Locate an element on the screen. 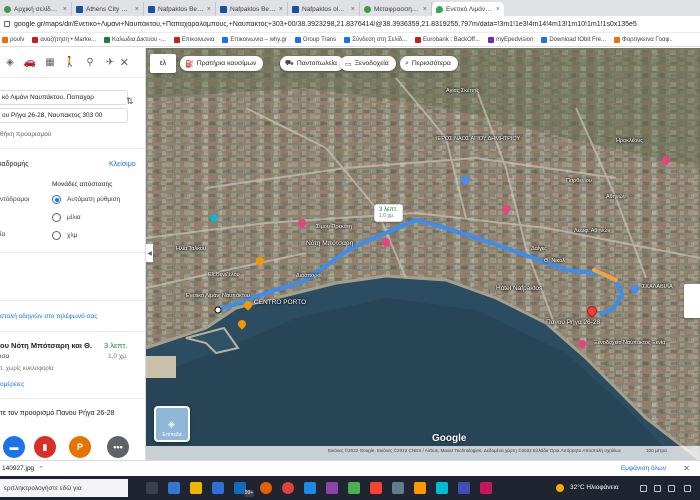  fuel-icon: ▮ is located at coordinates (45, 447).